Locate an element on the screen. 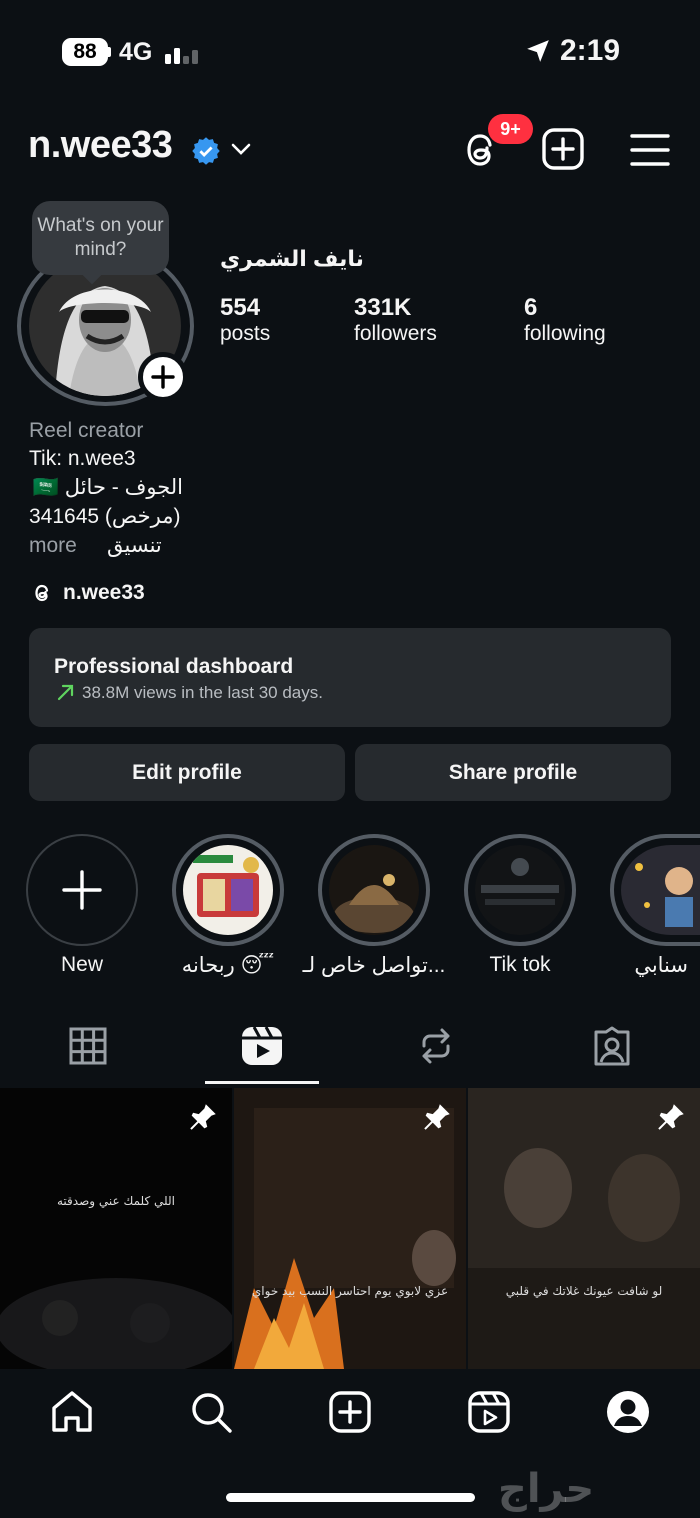 This screenshot has height=1518, width=700. notification-badge: 9+ is located at coordinates (510, 129).